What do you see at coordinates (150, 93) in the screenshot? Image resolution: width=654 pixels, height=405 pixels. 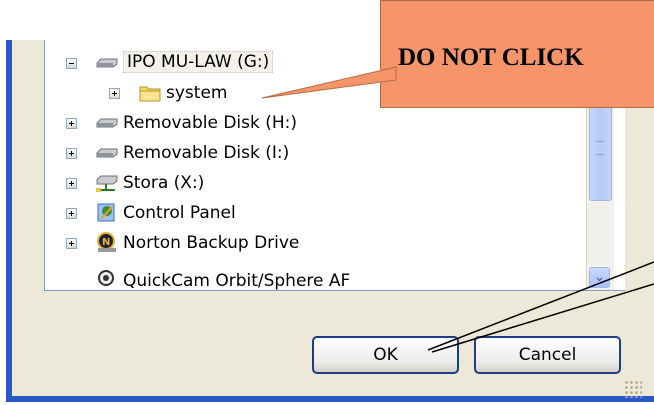 I see `folder-icon` at bounding box center [150, 93].